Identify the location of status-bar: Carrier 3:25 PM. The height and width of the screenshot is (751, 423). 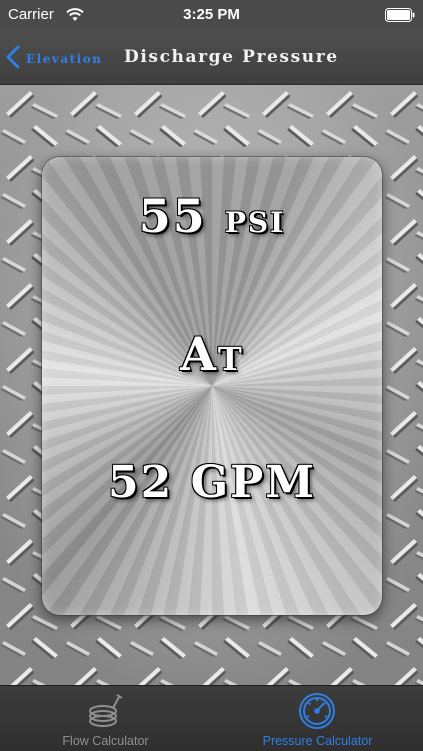
(211, 15).